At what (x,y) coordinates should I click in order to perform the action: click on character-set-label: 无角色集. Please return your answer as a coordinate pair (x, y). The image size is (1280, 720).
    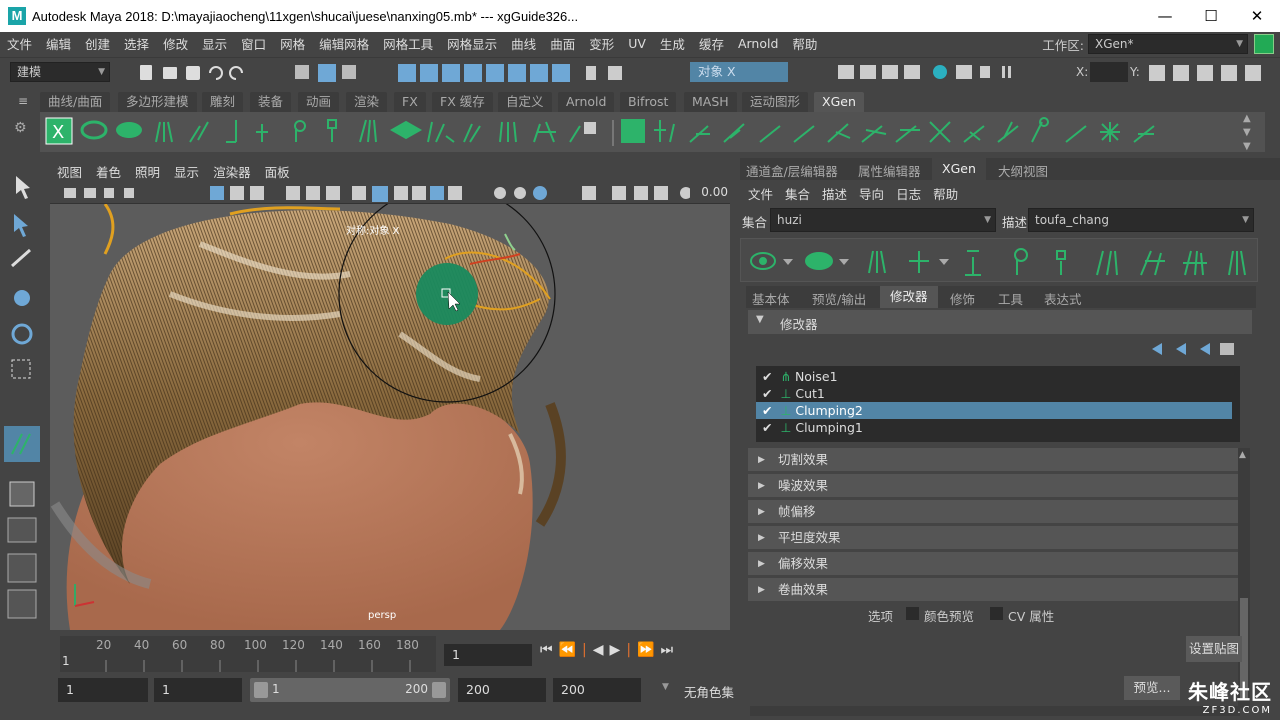
    Looking at the image, I should click on (709, 691).